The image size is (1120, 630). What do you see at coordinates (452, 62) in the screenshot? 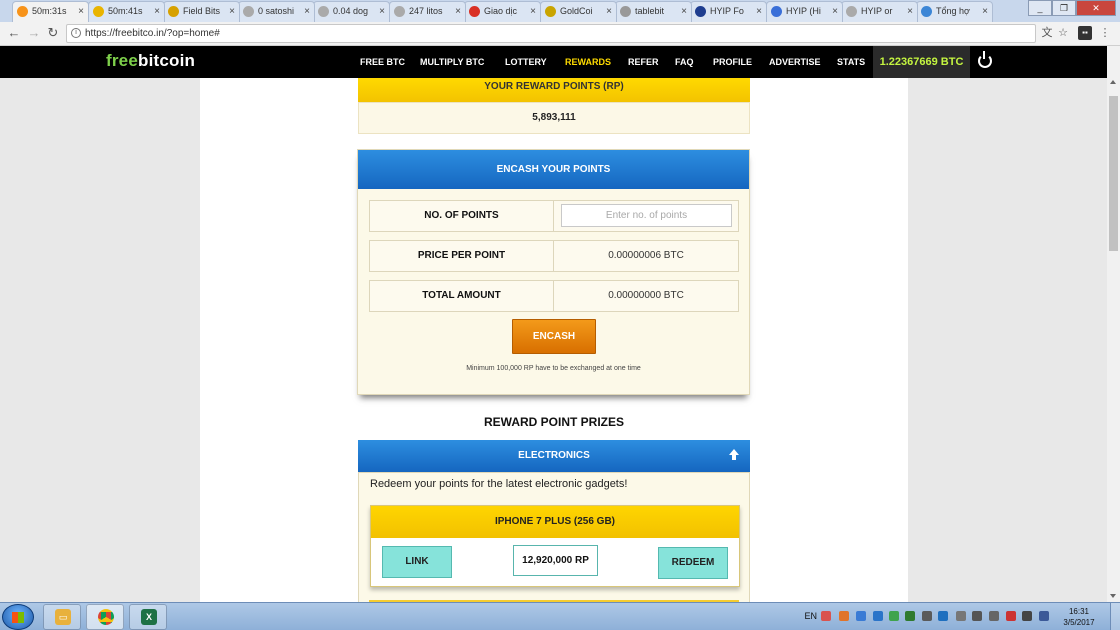
I see `nav-multiply-btc: MULTIPLY BTC` at bounding box center [452, 62].